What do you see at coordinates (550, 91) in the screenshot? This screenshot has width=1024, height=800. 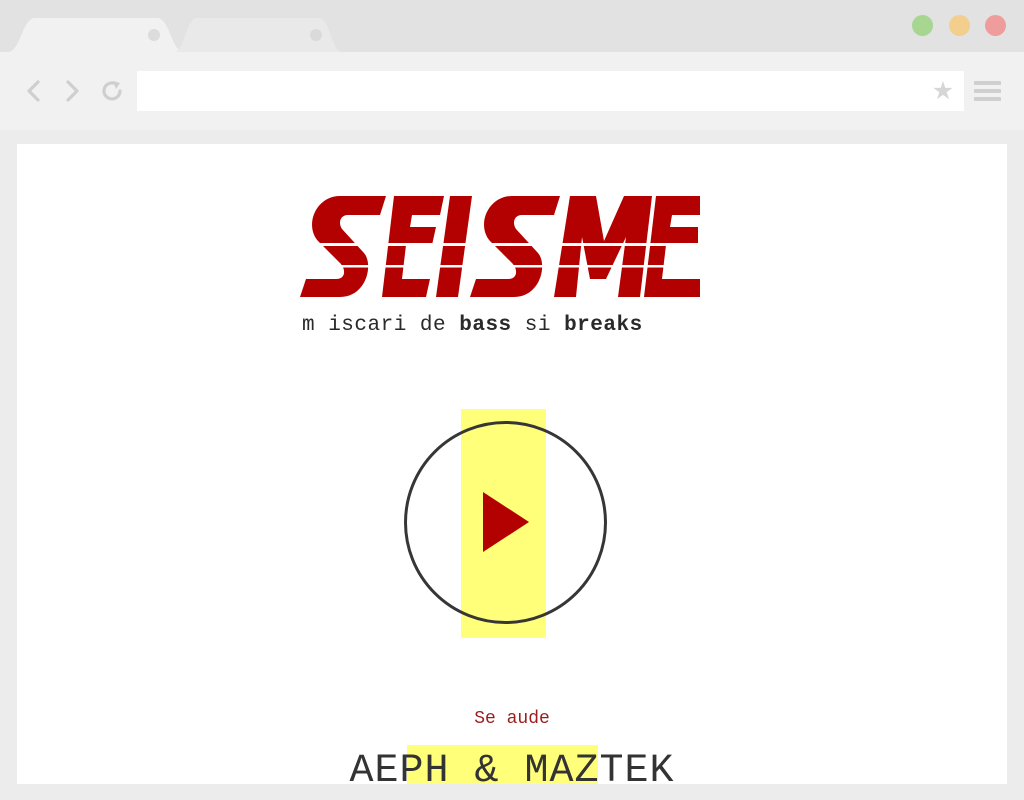 I see `address-bar` at bounding box center [550, 91].